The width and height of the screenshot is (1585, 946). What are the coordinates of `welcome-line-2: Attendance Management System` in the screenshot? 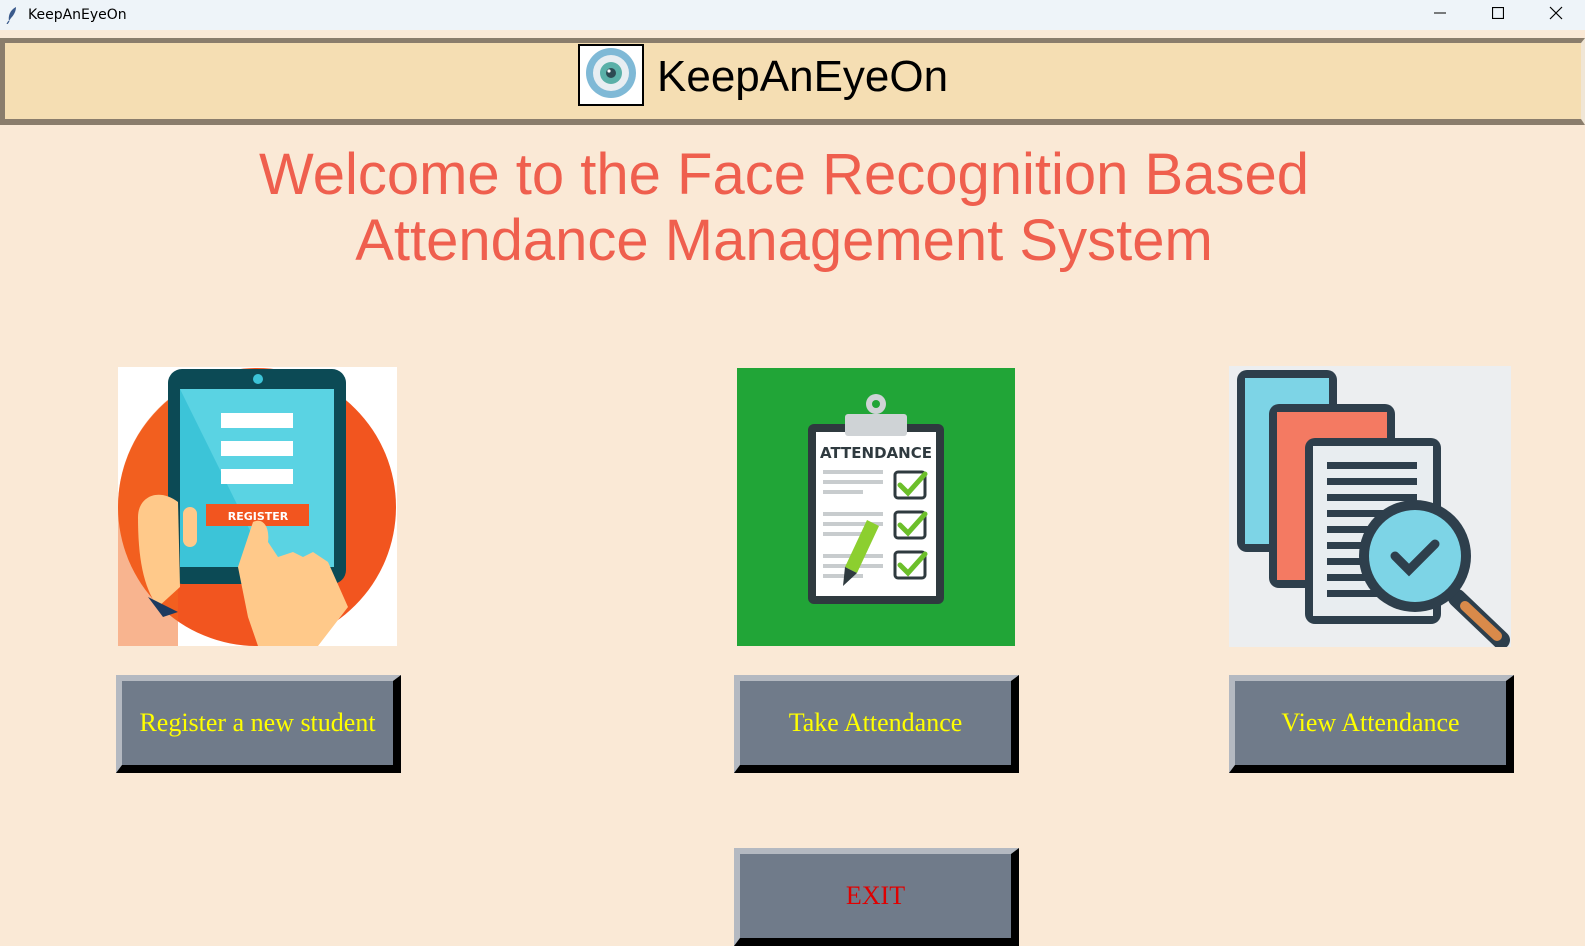 It's located at (784, 240).